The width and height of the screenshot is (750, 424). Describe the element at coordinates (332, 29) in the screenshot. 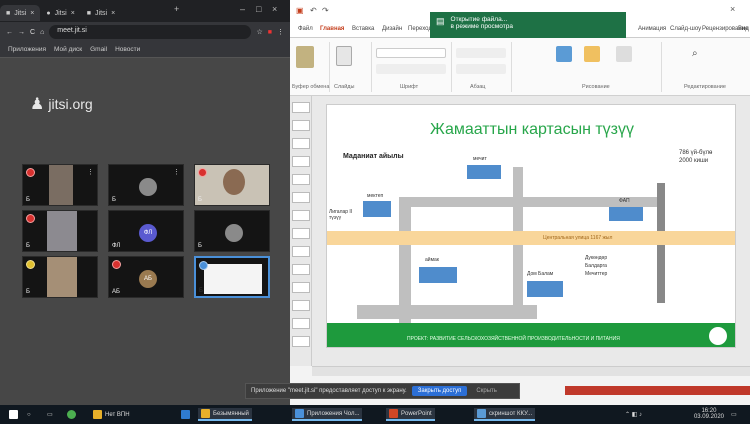

I see `ribbon-tab: Главная` at that location.